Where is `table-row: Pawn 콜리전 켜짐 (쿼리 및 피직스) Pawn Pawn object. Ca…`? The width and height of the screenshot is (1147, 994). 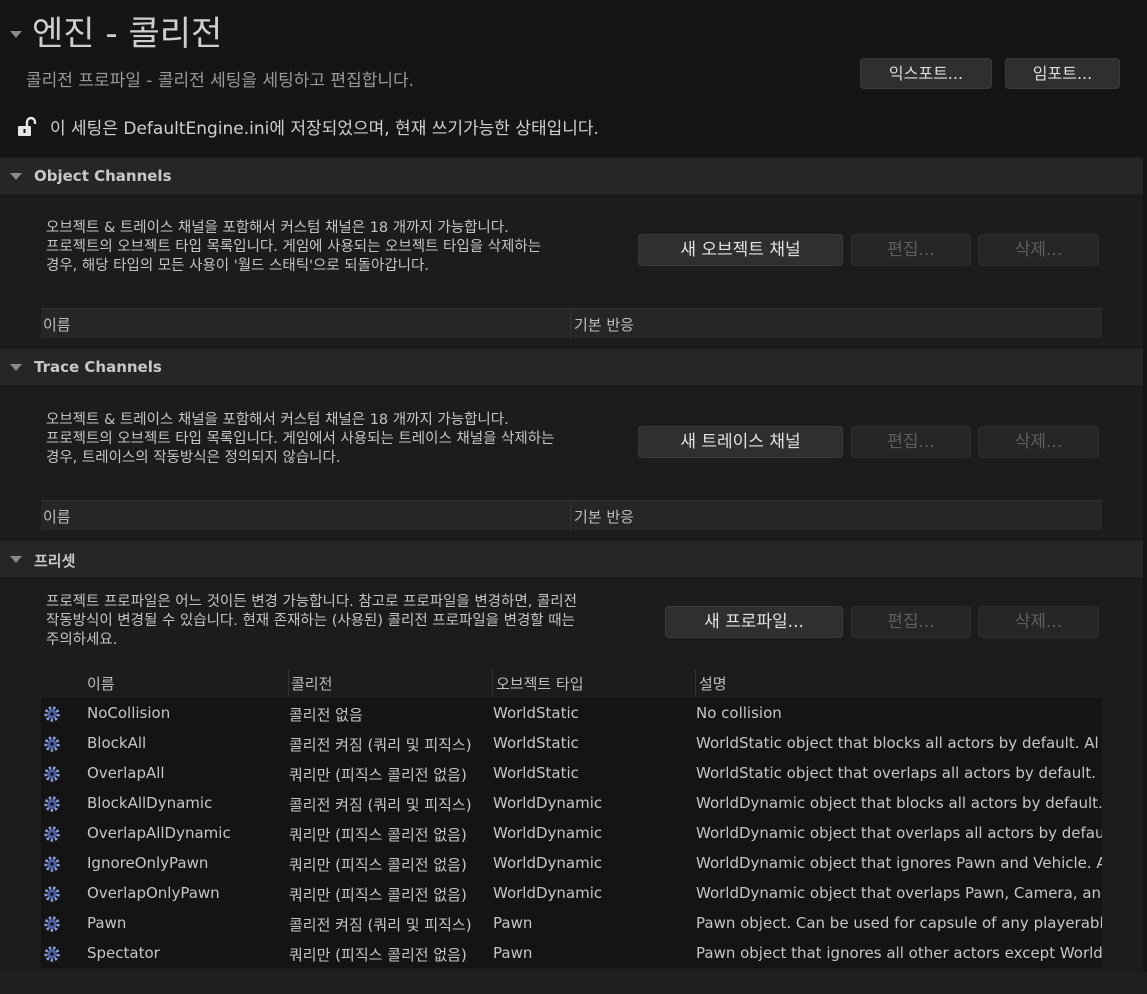
table-row: Pawn 콜리전 켜짐 (쿼리 및 피직스) Pawn Pawn object. Ca… is located at coordinates (571, 923).